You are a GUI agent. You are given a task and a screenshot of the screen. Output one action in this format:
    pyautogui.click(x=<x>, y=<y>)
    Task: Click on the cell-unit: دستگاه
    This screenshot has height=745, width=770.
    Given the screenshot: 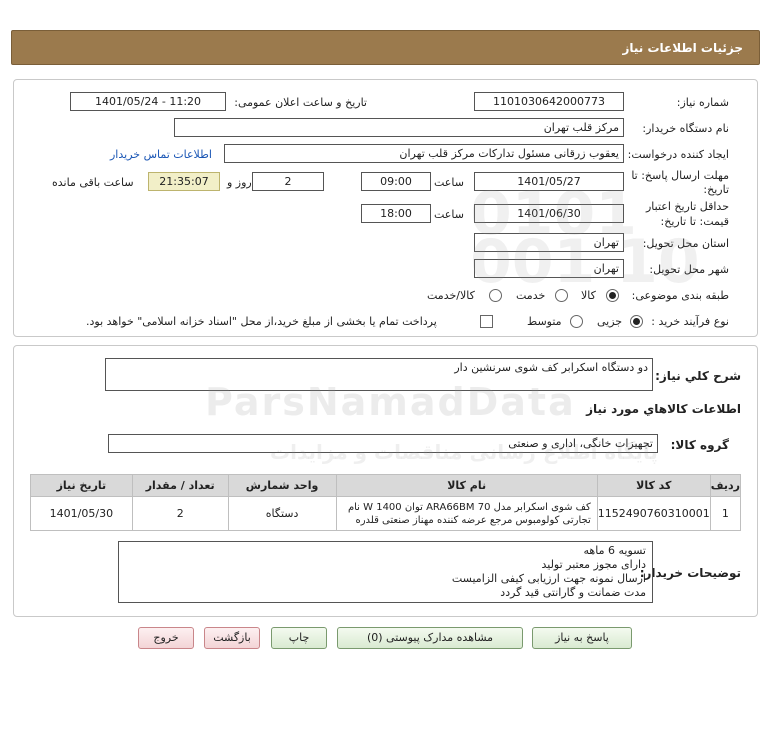 What is the action you would take?
    pyautogui.click(x=282, y=513)
    